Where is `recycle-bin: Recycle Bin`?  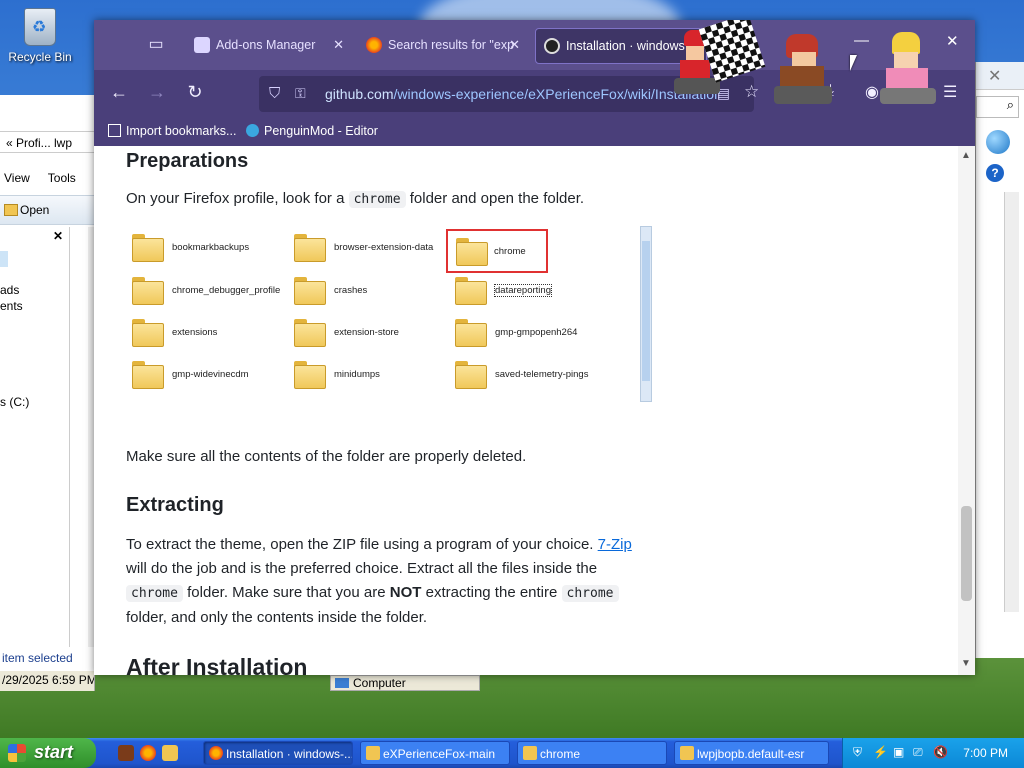
recycle-bin: Recycle Bin is located at coordinates (40, 36).